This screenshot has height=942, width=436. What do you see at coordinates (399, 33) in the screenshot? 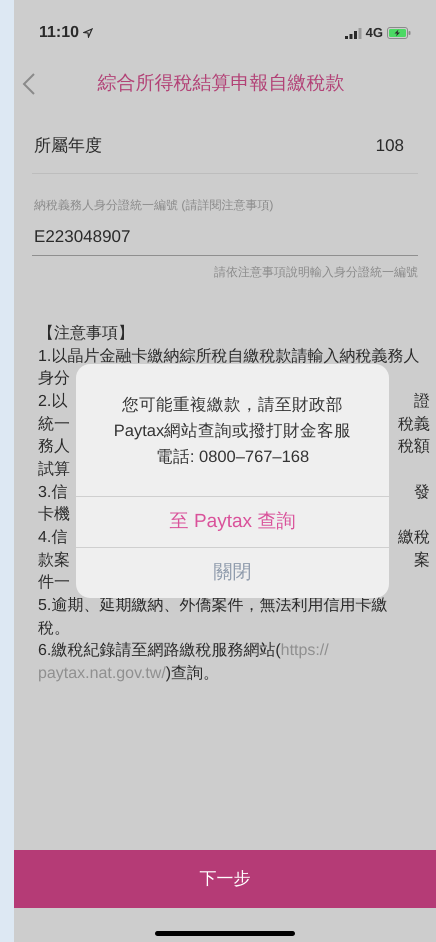
I see `battery-charging-icon` at bounding box center [399, 33].